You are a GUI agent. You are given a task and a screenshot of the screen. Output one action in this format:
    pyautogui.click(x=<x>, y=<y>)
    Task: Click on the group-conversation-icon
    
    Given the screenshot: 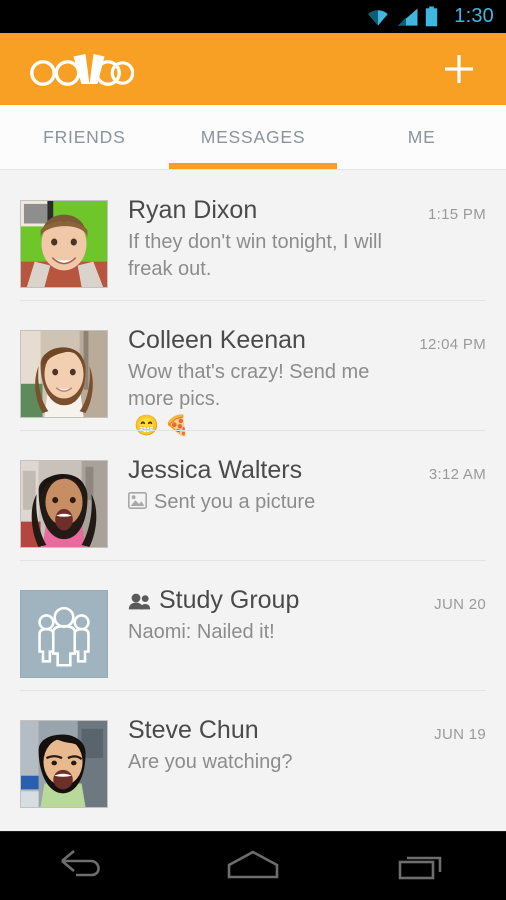 What is the action you would take?
    pyautogui.click(x=139, y=601)
    